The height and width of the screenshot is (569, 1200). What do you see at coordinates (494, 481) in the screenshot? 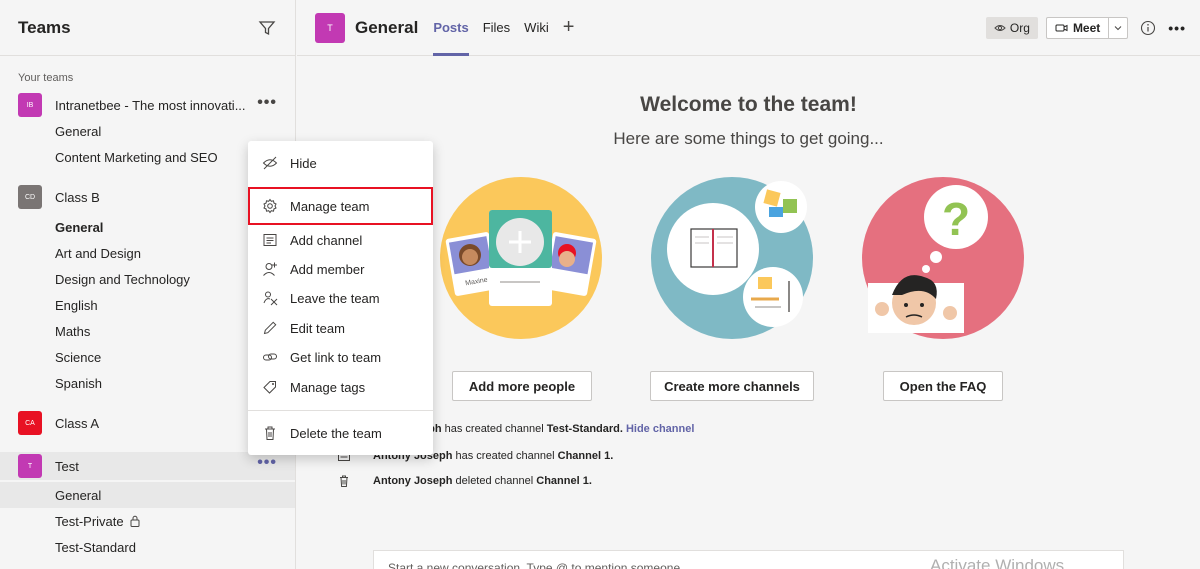
I see `activity-text: deleted channel` at bounding box center [494, 481].